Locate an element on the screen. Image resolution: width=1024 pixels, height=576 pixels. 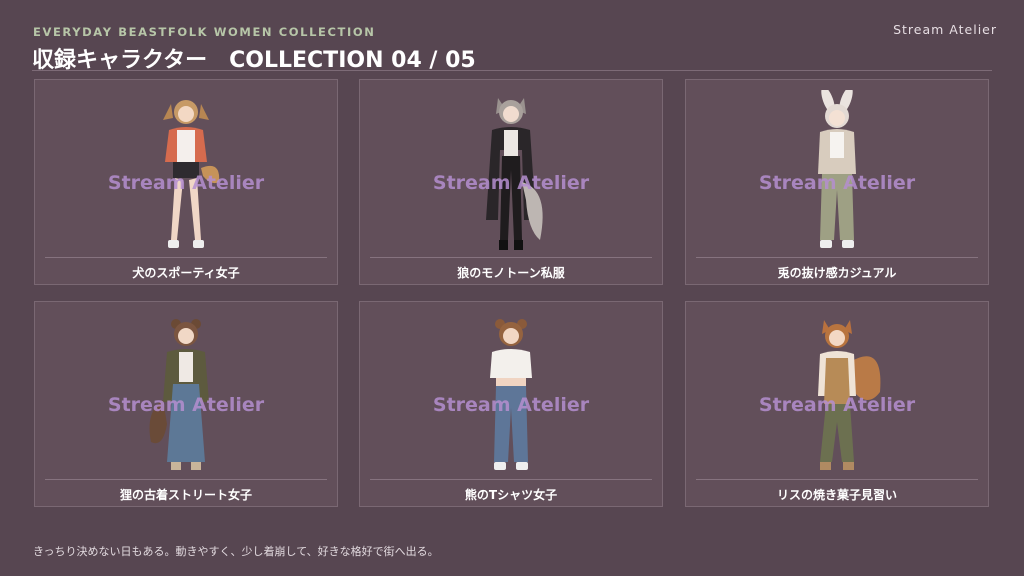
character-card-tanuki: Stream Atelier 狸の古着ストリート女子 is located at coordinates (186, 404).